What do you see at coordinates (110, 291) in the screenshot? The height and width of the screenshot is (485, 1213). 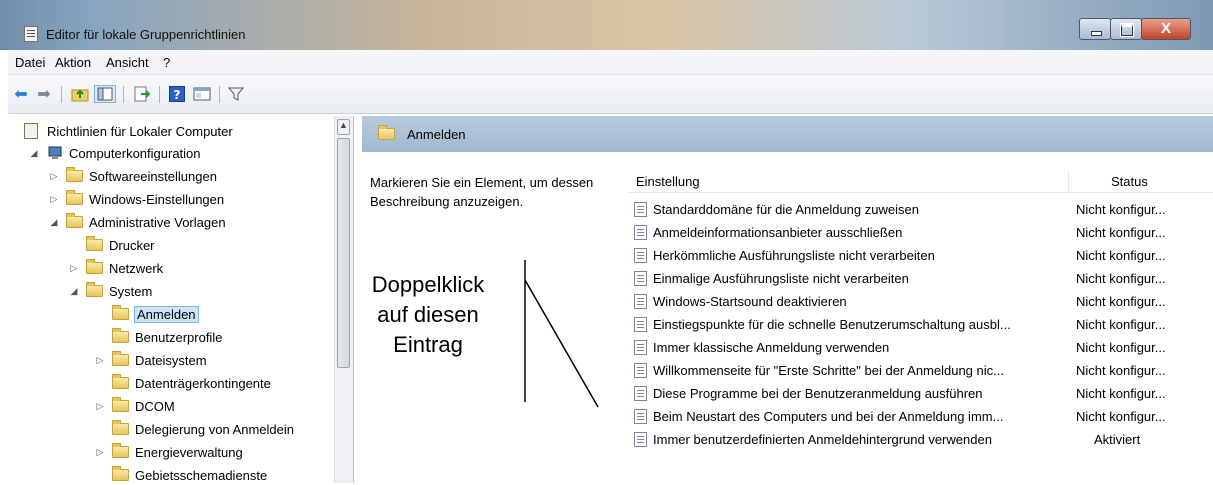 I see `tree-item-system: ◢ System` at bounding box center [110, 291].